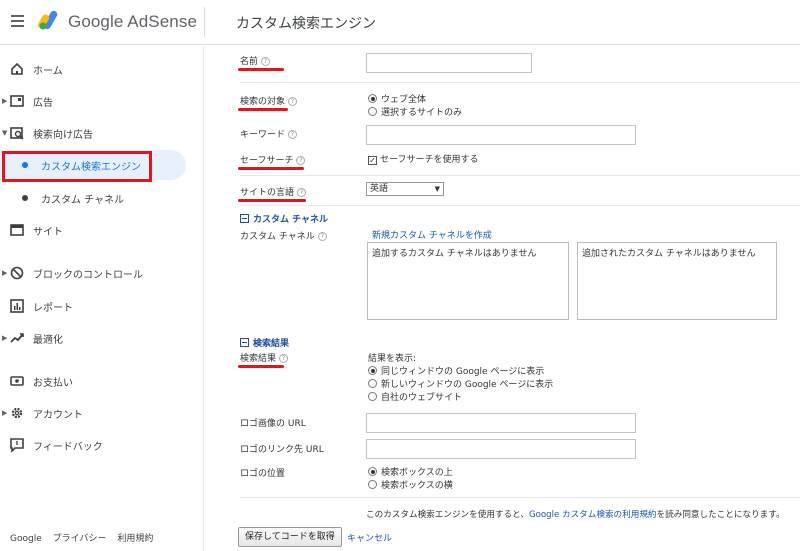 This screenshot has width=800, height=551. Describe the element at coordinates (404, 100) in the screenshot. I see `radio-label: ウェブ全体` at that location.